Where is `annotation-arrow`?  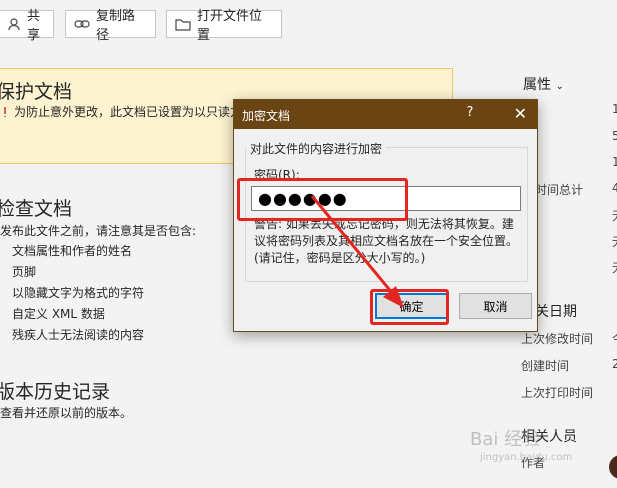
annotation-arrow is located at coordinates (357, 251).